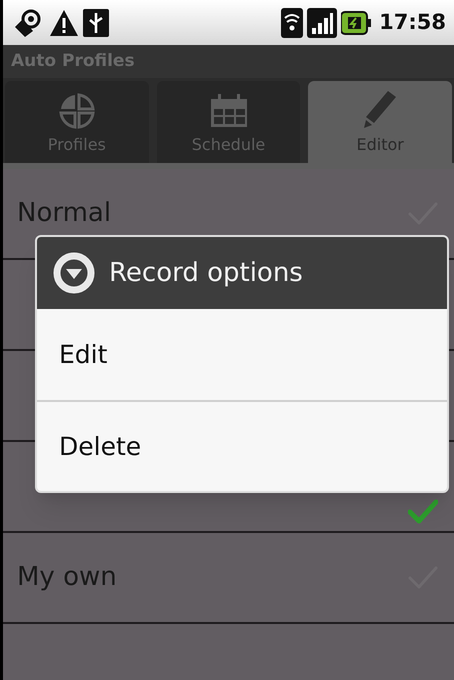  Describe the element at coordinates (242, 354) in the screenshot. I see `menu-item: Edit` at that location.